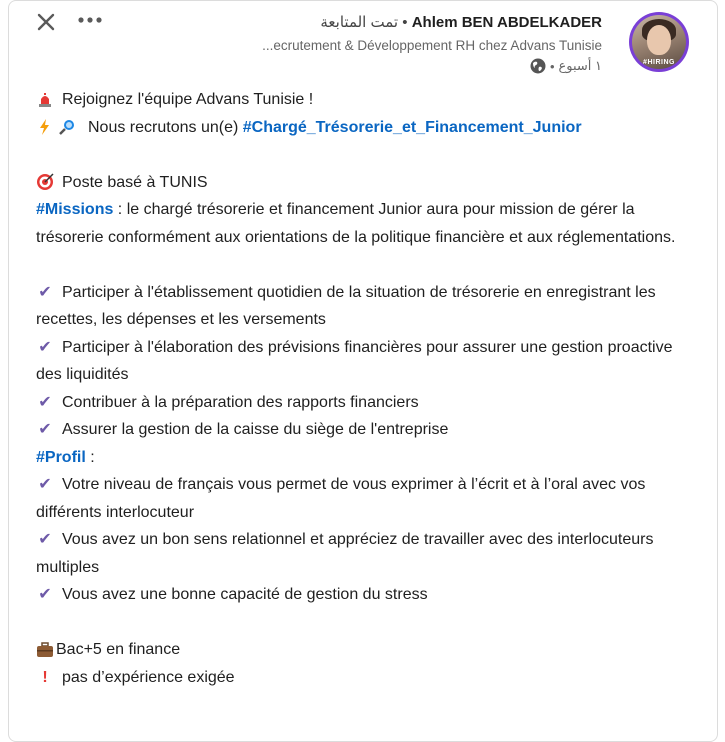 The width and height of the screenshot is (725, 742). Describe the element at coordinates (165, 127) in the screenshot. I see `recruit-text: Nous recrutons un(e)` at that location.